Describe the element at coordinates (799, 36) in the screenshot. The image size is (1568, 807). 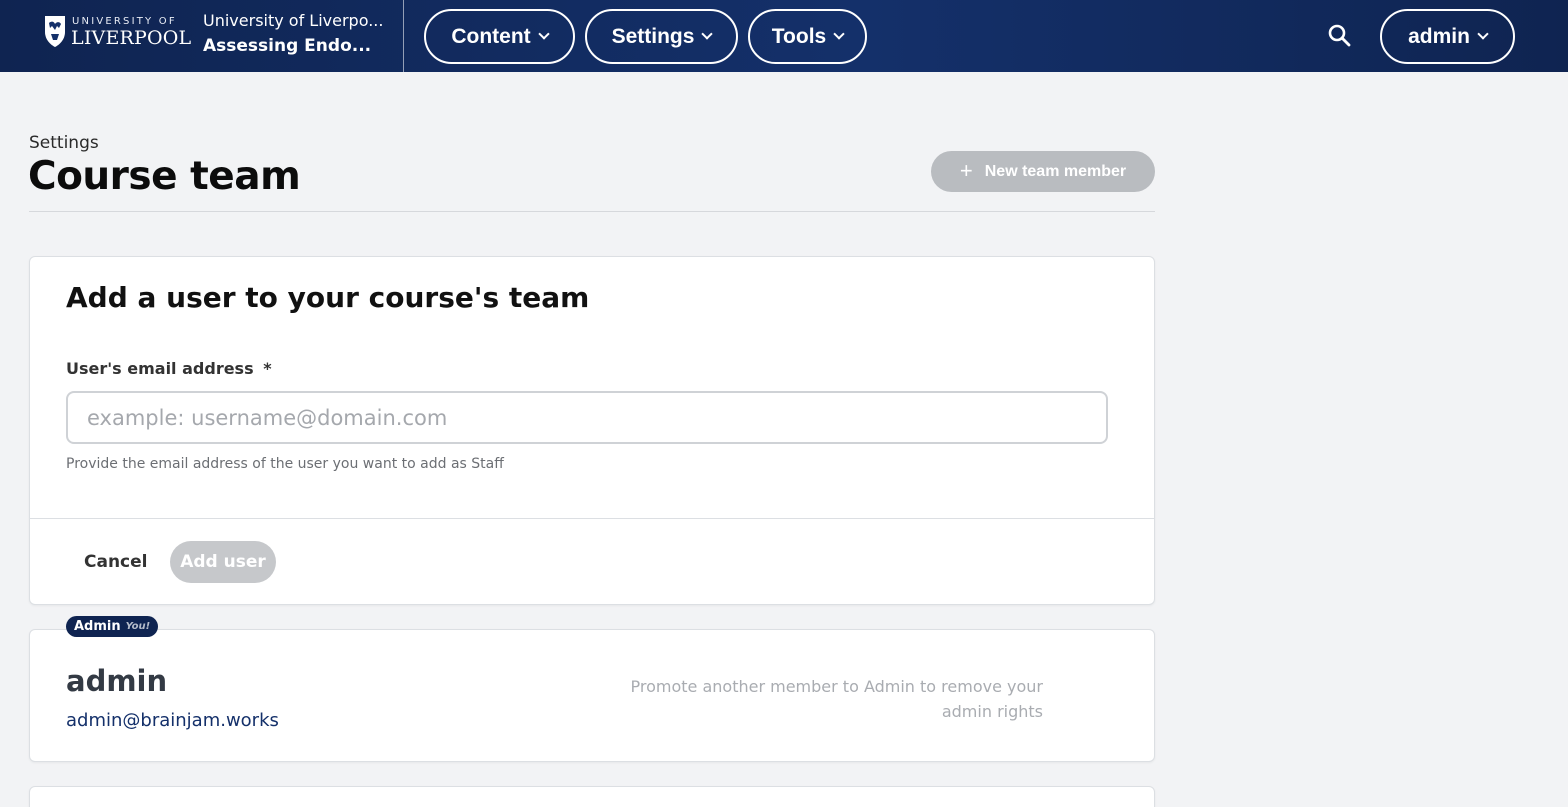
I see `tools-menu-label: Tools` at that location.